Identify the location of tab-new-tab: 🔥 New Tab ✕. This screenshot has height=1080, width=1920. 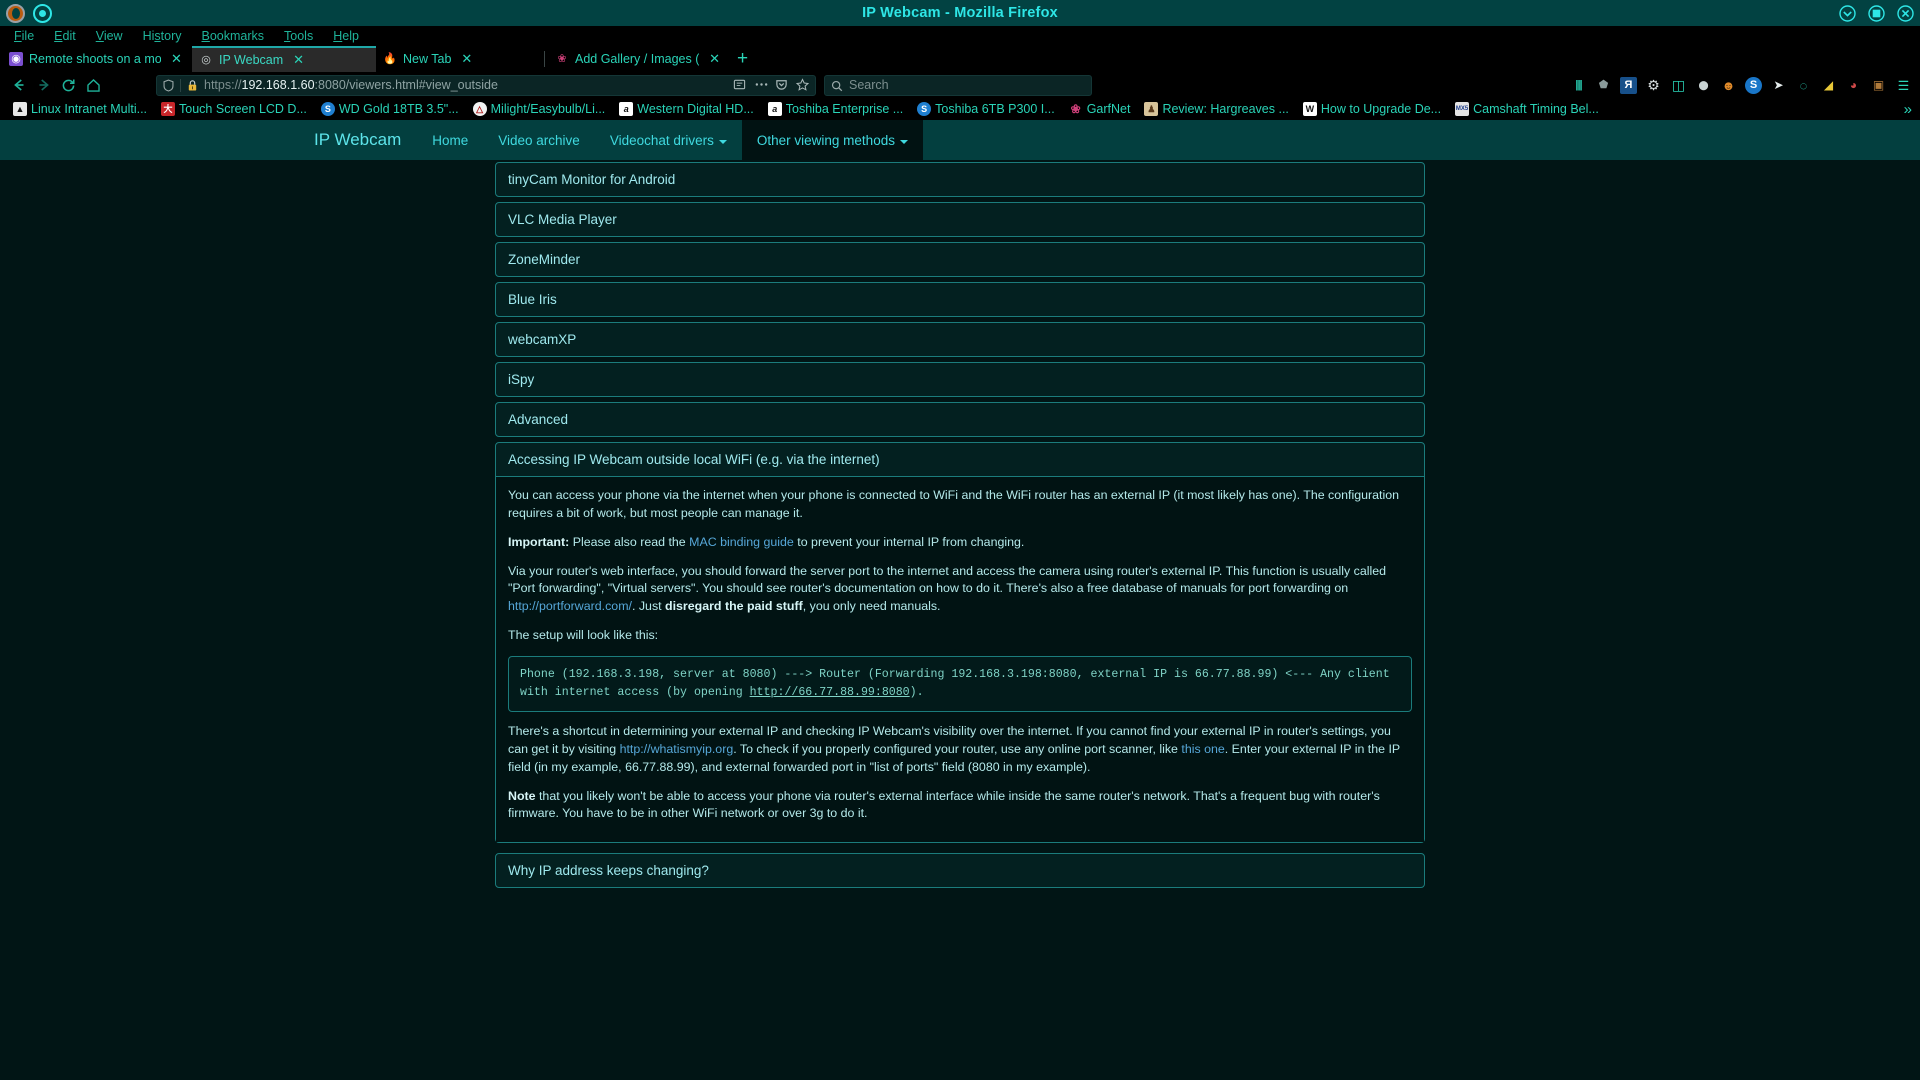
(458, 59).